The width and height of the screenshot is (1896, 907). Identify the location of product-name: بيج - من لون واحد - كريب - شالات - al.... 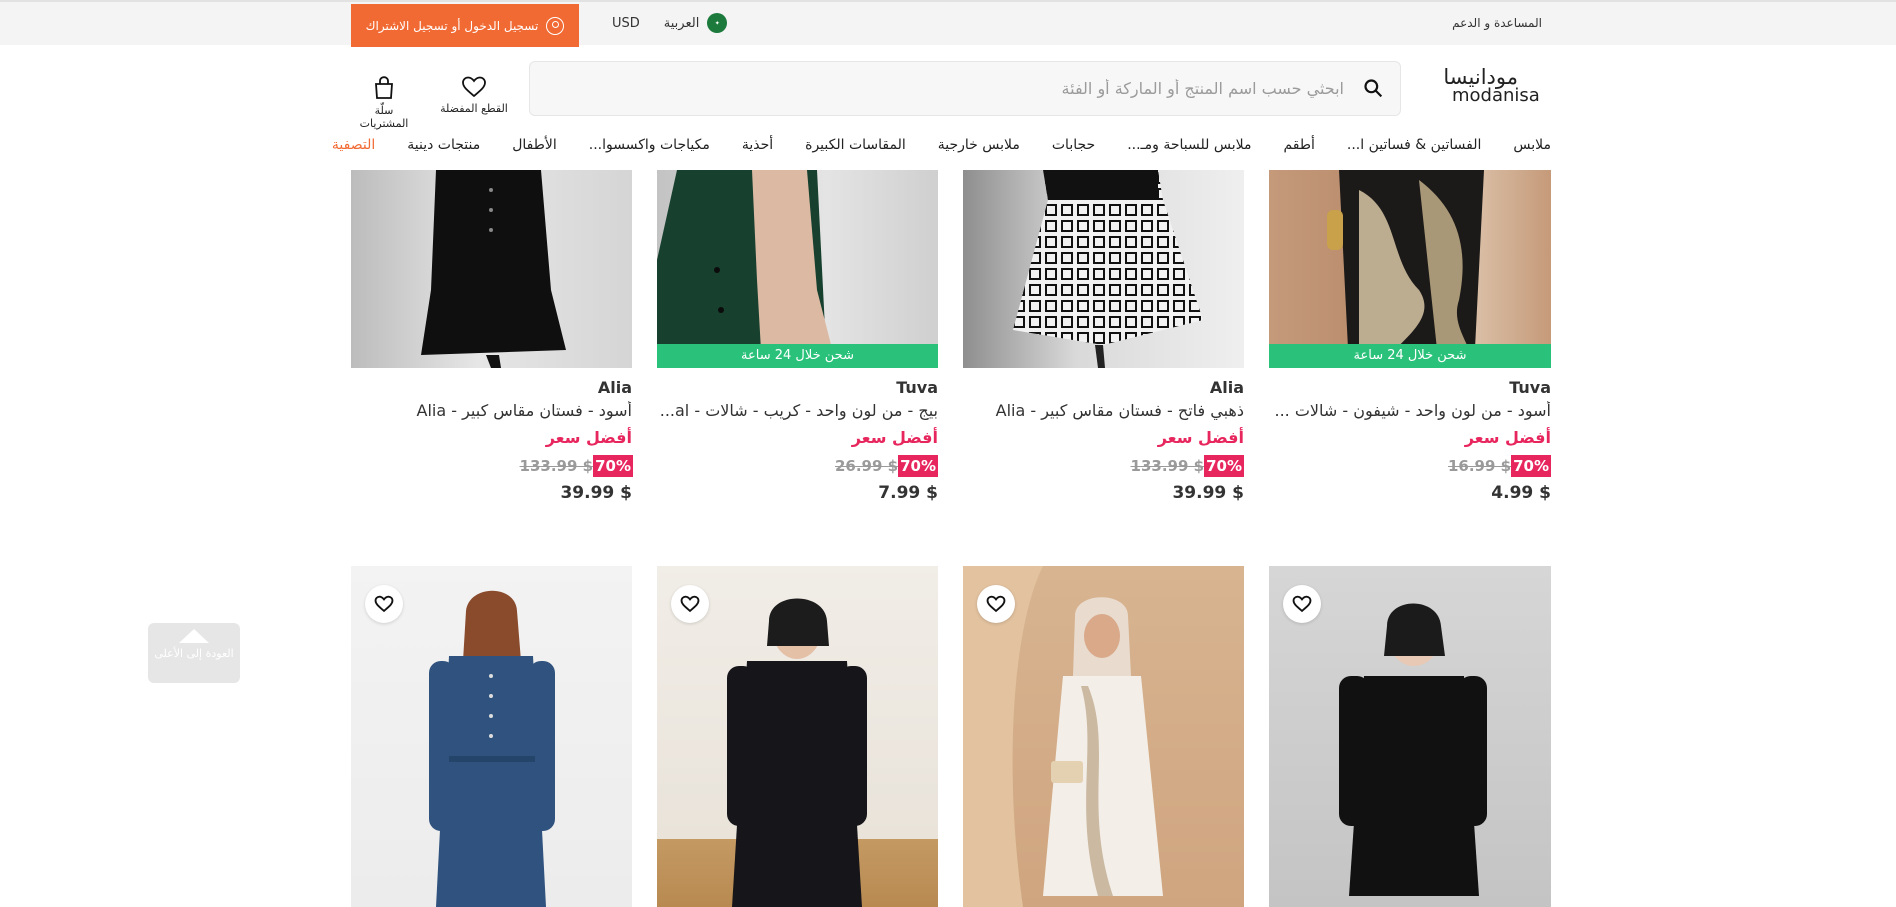
(797, 410).